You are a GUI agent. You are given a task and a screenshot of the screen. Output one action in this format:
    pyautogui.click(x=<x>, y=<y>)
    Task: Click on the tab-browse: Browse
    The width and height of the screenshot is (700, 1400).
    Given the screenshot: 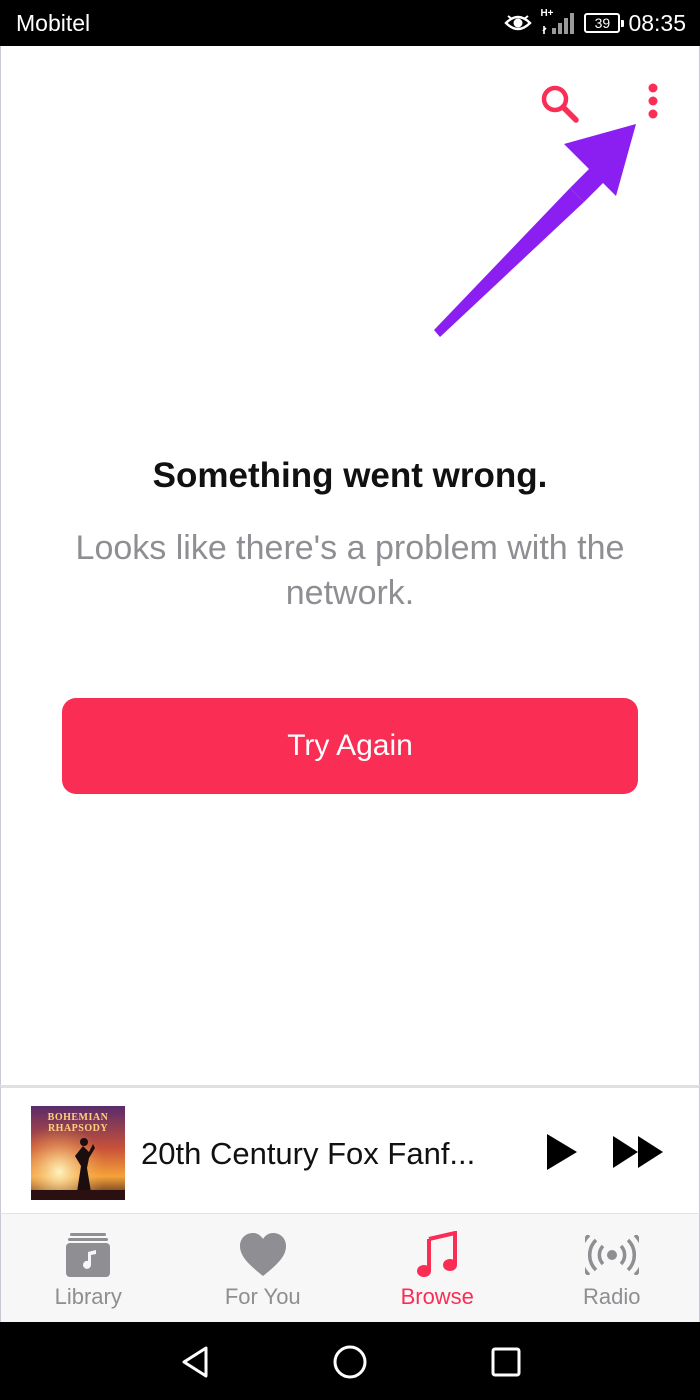 What is the action you would take?
    pyautogui.click(x=437, y=1268)
    